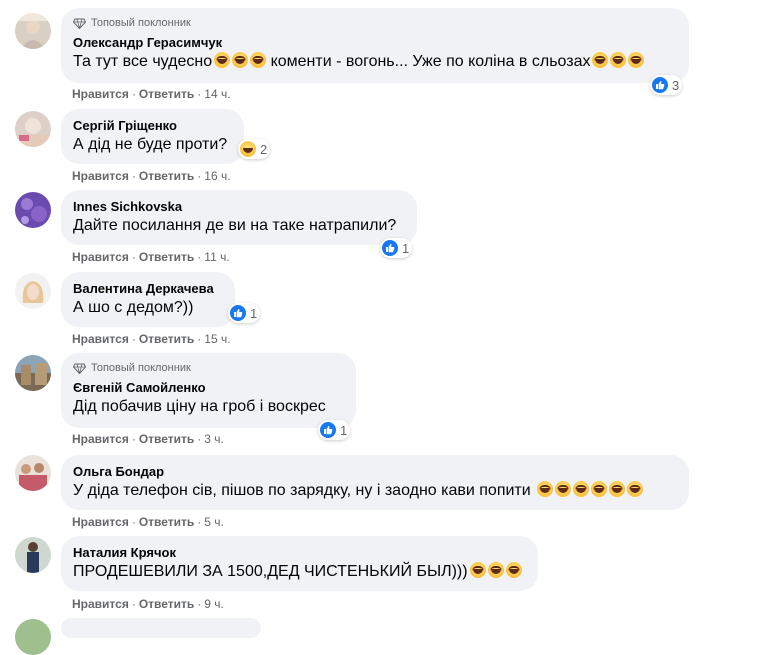 The width and height of the screenshot is (760, 655). What do you see at coordinates (150, 144) in the screenshot?
I see `comment-text: А дід не буде проти?` at bounding box center [150, 144].